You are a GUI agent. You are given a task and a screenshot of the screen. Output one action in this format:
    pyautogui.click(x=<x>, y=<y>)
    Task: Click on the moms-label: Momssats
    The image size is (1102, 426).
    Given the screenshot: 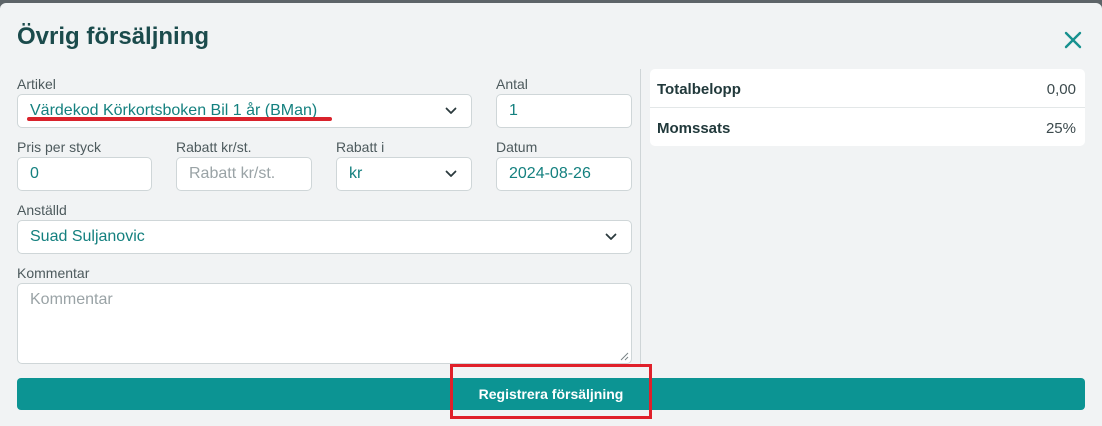 What is the action you would take?
    pyautogui.click(x=694, y=128)
    